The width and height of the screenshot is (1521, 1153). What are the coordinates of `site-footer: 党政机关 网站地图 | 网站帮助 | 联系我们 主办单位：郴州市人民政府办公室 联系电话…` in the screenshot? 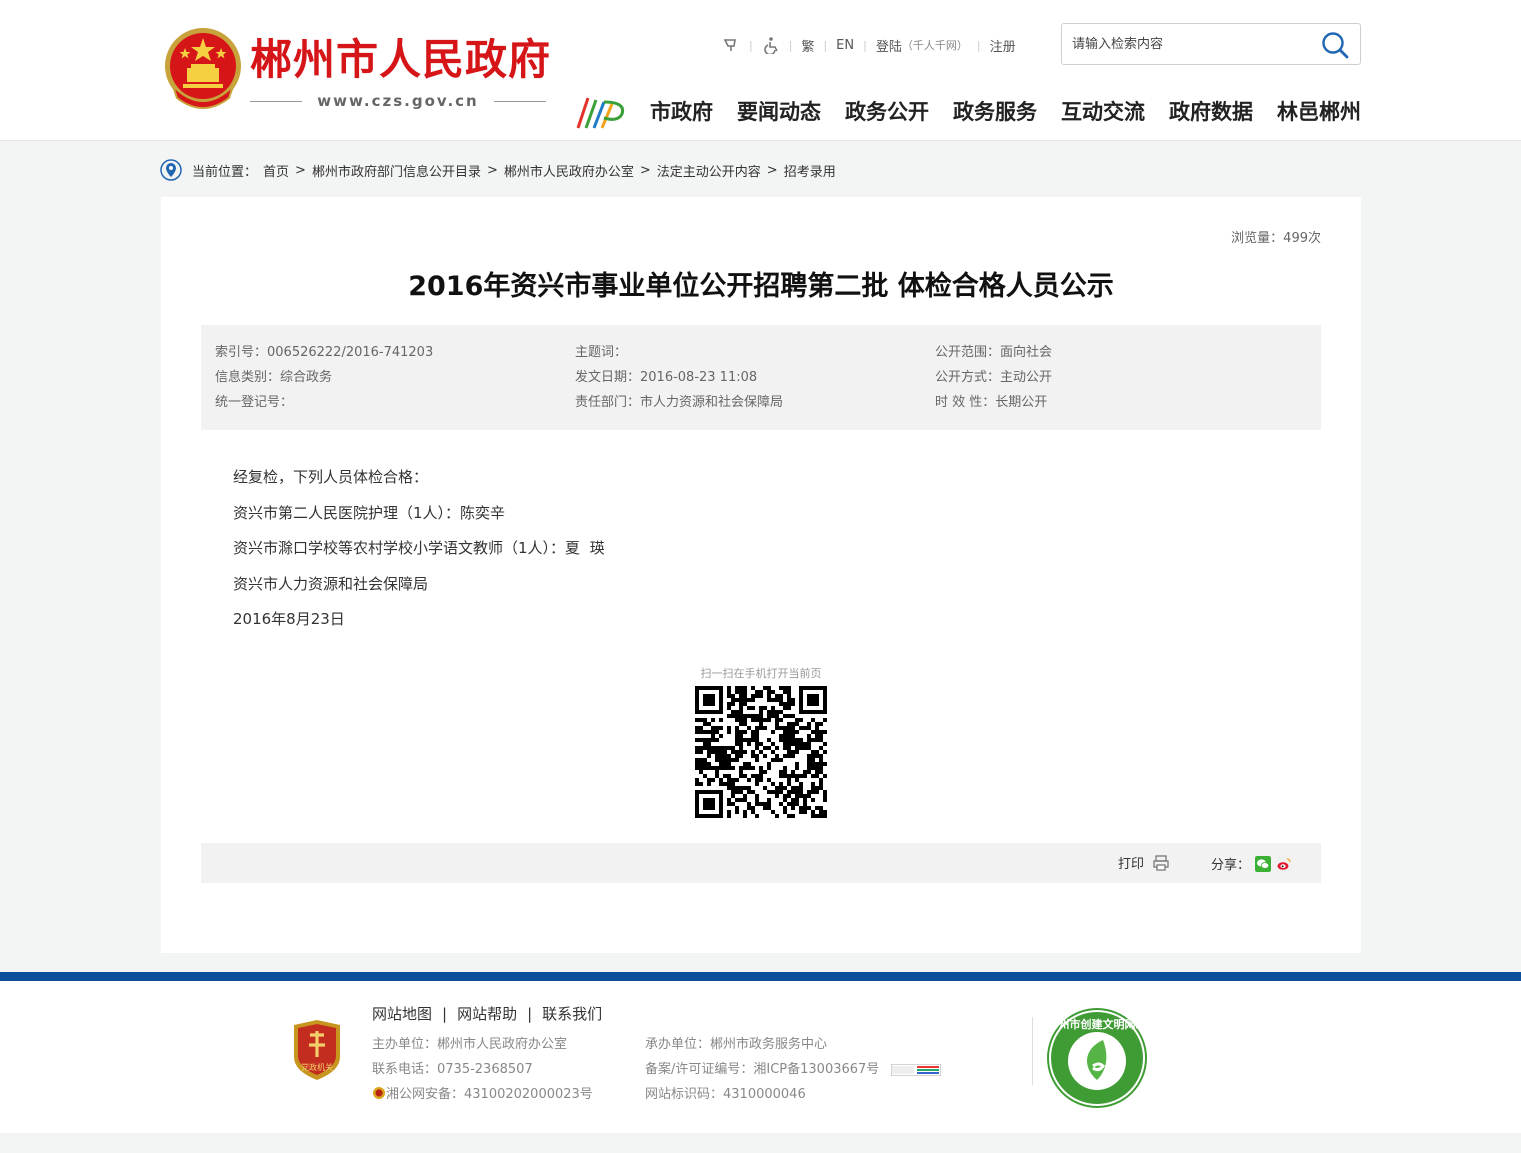 It's located at (760, 1057).